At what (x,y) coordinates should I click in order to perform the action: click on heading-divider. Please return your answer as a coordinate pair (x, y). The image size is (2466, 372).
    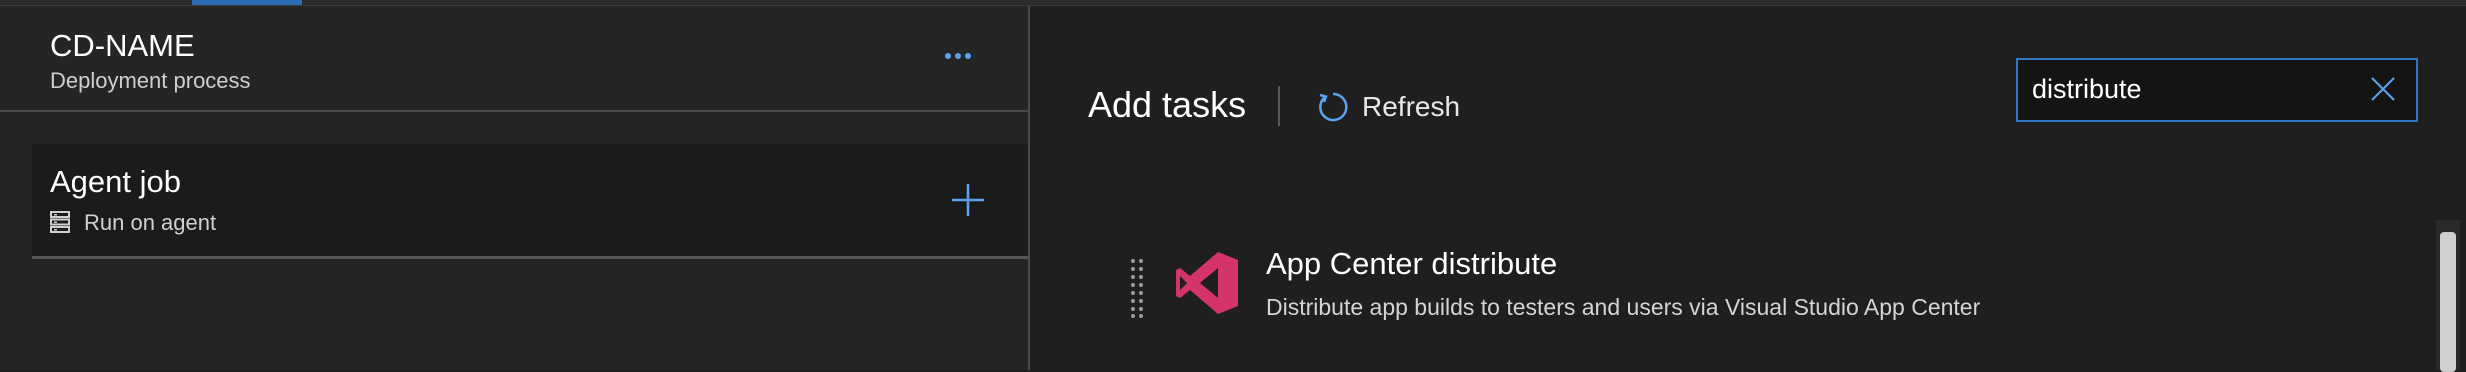
    Looking at the image, I should click on (1279, 106).